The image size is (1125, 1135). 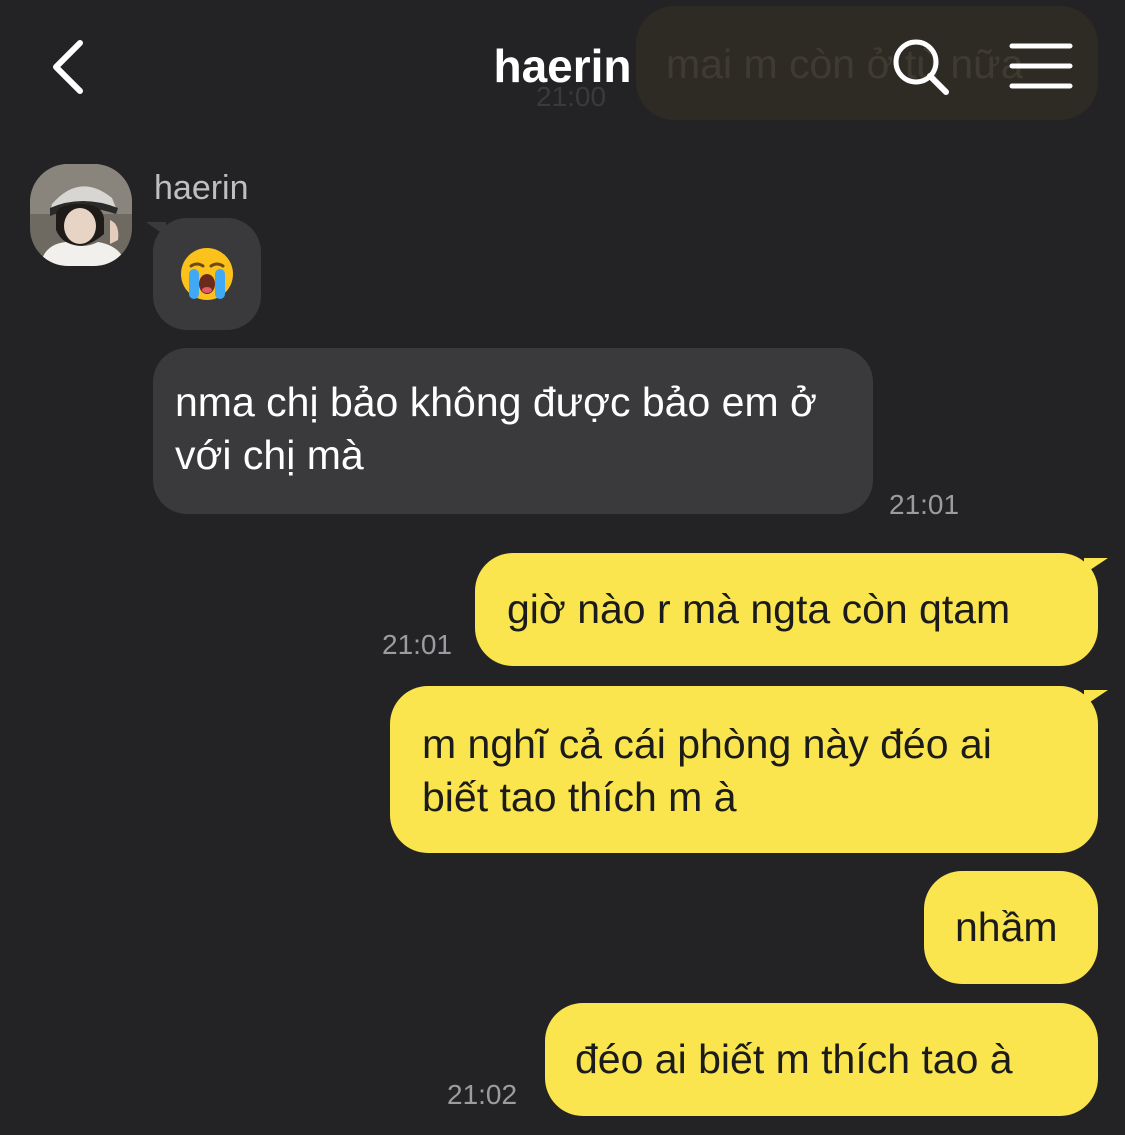 I want to click on loudly-crying-face-icon, so click(x=207, y=274).